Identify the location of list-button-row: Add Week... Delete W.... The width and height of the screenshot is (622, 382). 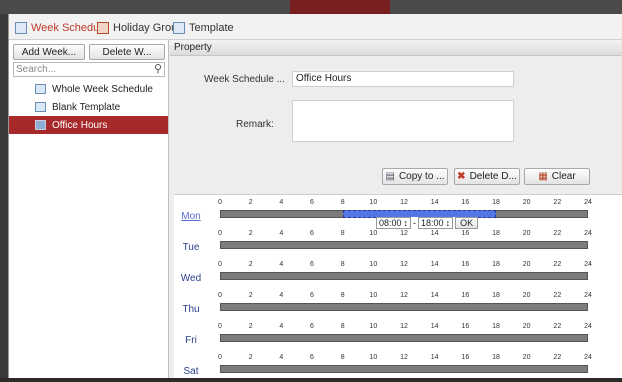
(89, 52).